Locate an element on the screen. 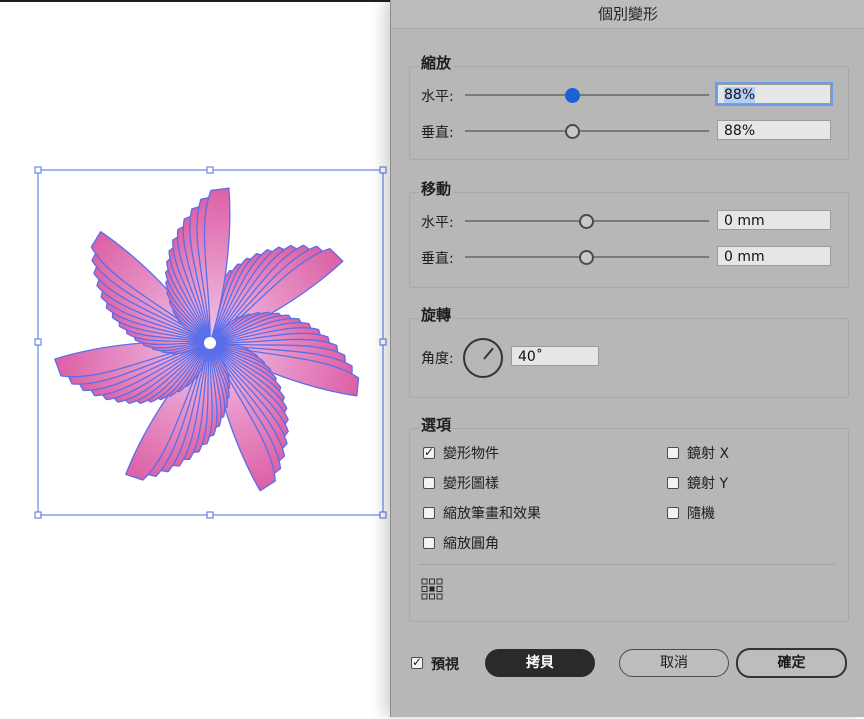 The width and height of the screenshot is (864, 719). random-label: 隨機 is located at coordinates (701, 514).